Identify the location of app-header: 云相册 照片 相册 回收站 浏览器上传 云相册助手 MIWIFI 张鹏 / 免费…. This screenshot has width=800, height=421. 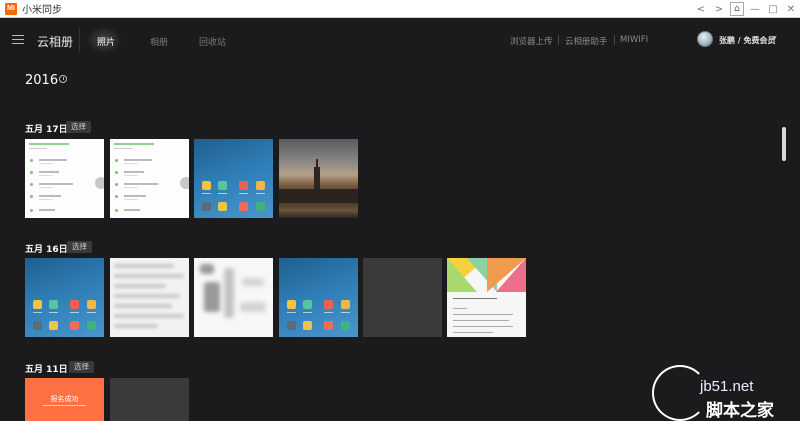
(400, 40).